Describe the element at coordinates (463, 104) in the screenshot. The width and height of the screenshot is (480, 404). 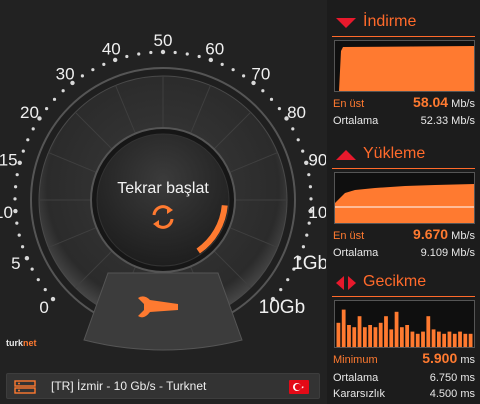
I see `download-peak-unit: Mb/s` at that location.